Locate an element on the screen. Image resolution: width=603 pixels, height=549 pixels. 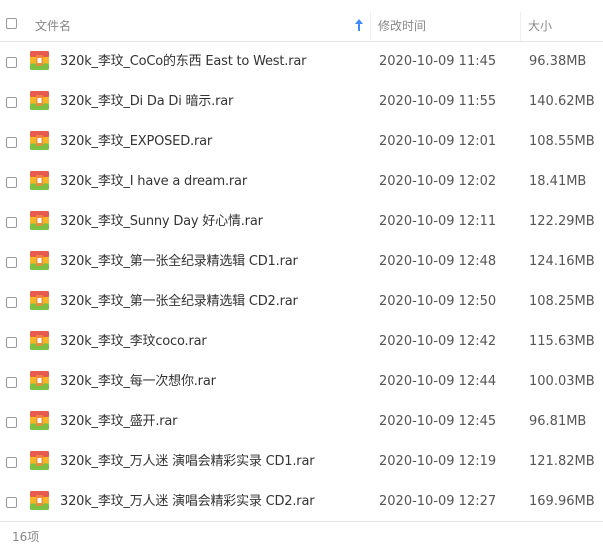
file-size: 96.38MB is located at coordinates (558, 61).